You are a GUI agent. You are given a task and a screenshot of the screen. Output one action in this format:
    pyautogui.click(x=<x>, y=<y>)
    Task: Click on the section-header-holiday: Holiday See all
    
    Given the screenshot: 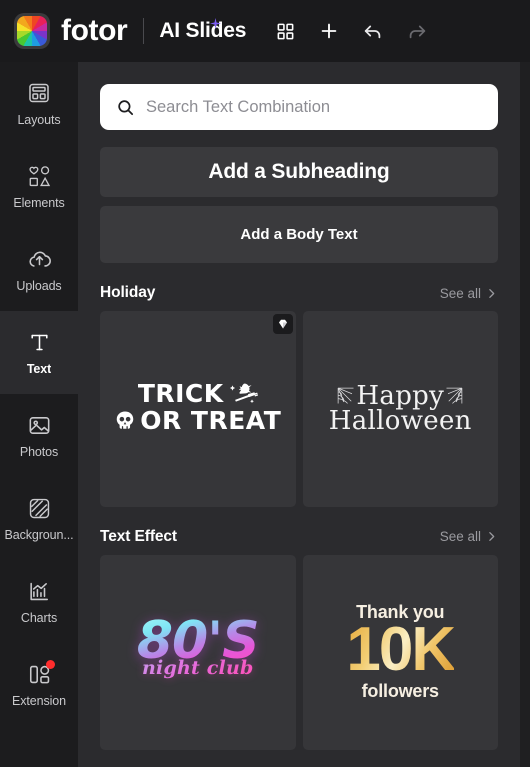 What is the action you would take?
    pyautogui.click(x=299, y=293)
    